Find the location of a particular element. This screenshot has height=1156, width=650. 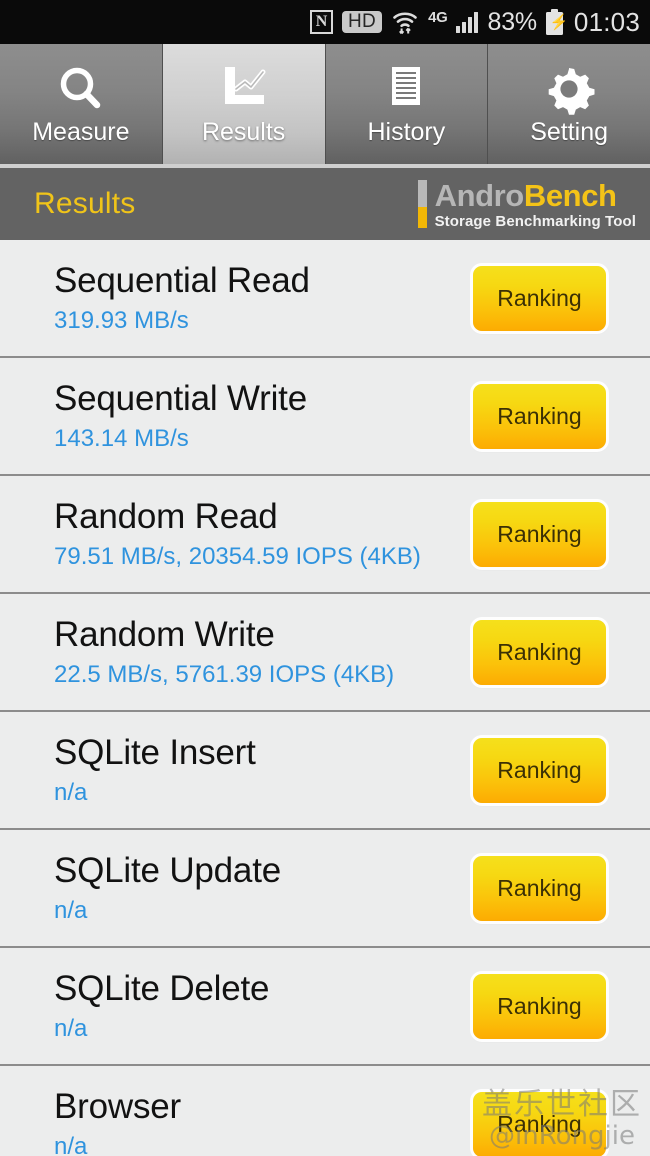

table-row: Browser n/a Ranking is located at coordinates (325, 1111).